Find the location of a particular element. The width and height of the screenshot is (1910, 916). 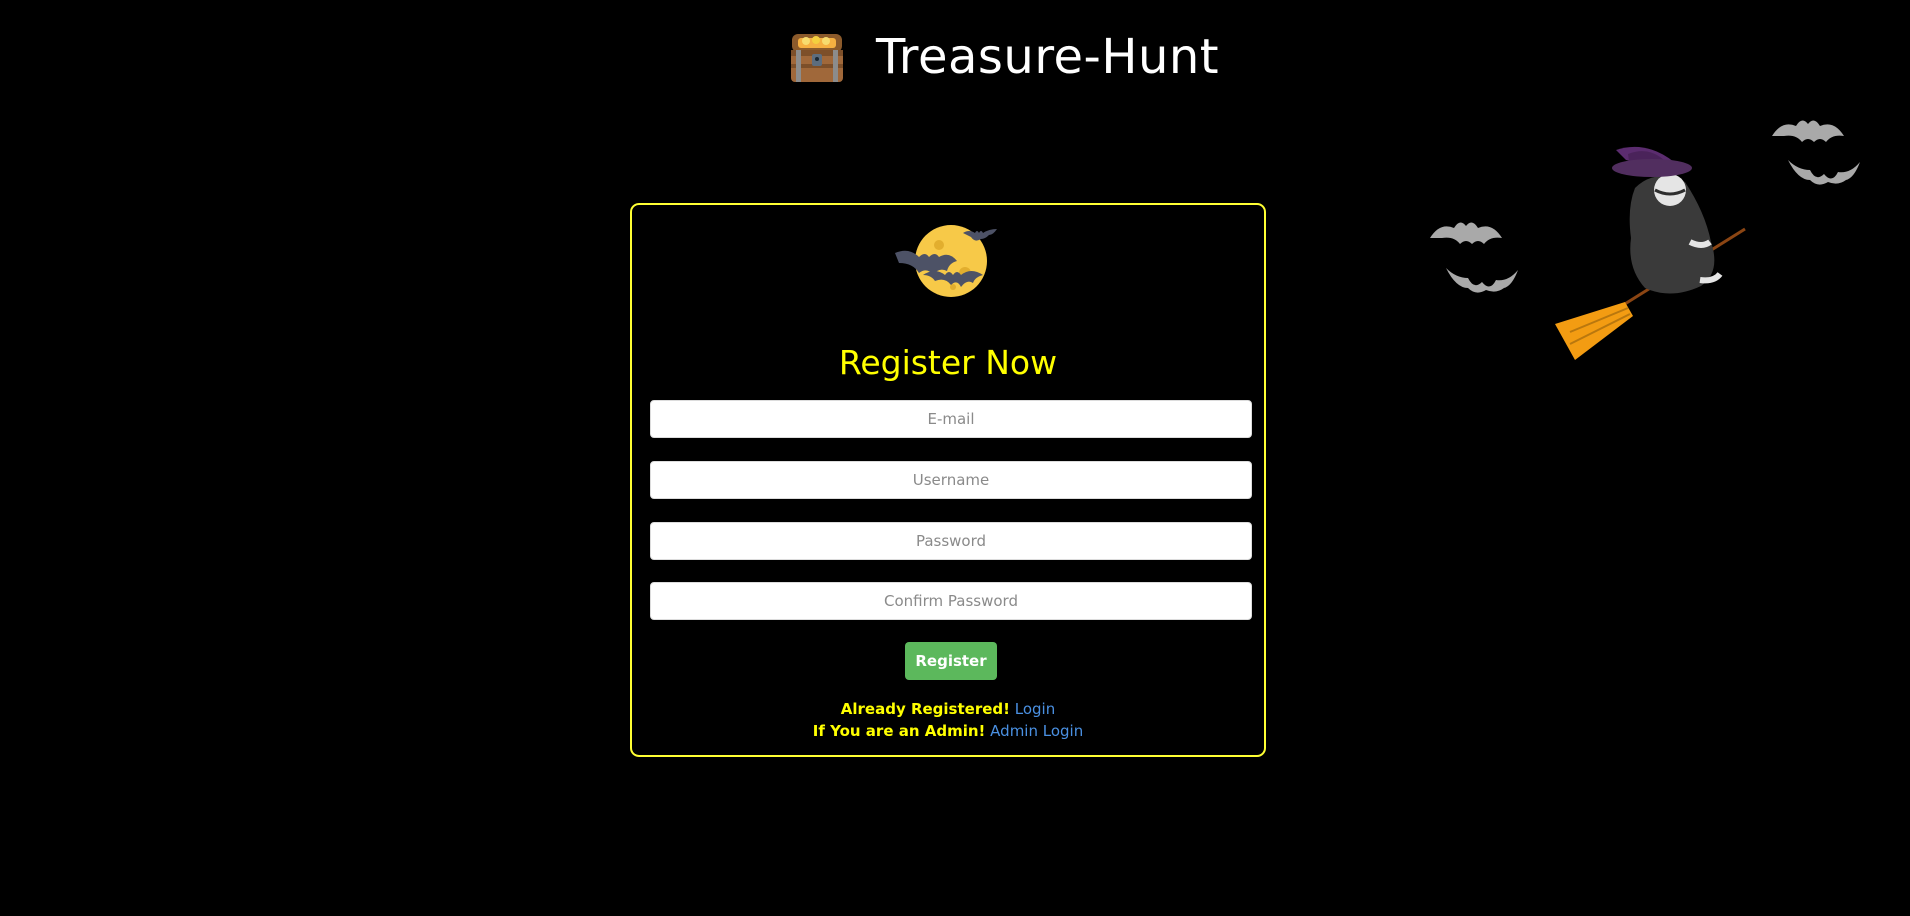

confirm-password-field is located at coordinates (951, 601).